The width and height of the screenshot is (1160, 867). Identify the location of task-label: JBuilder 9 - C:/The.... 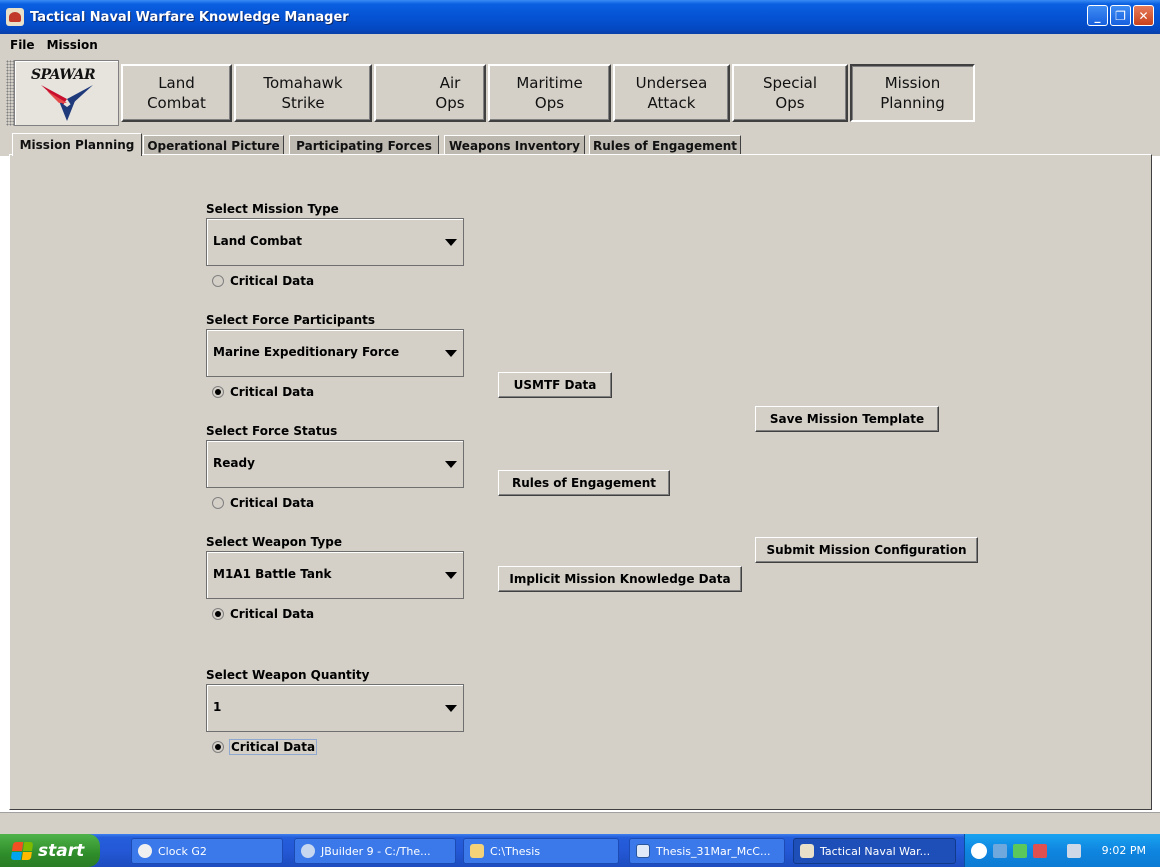
(376, 851).